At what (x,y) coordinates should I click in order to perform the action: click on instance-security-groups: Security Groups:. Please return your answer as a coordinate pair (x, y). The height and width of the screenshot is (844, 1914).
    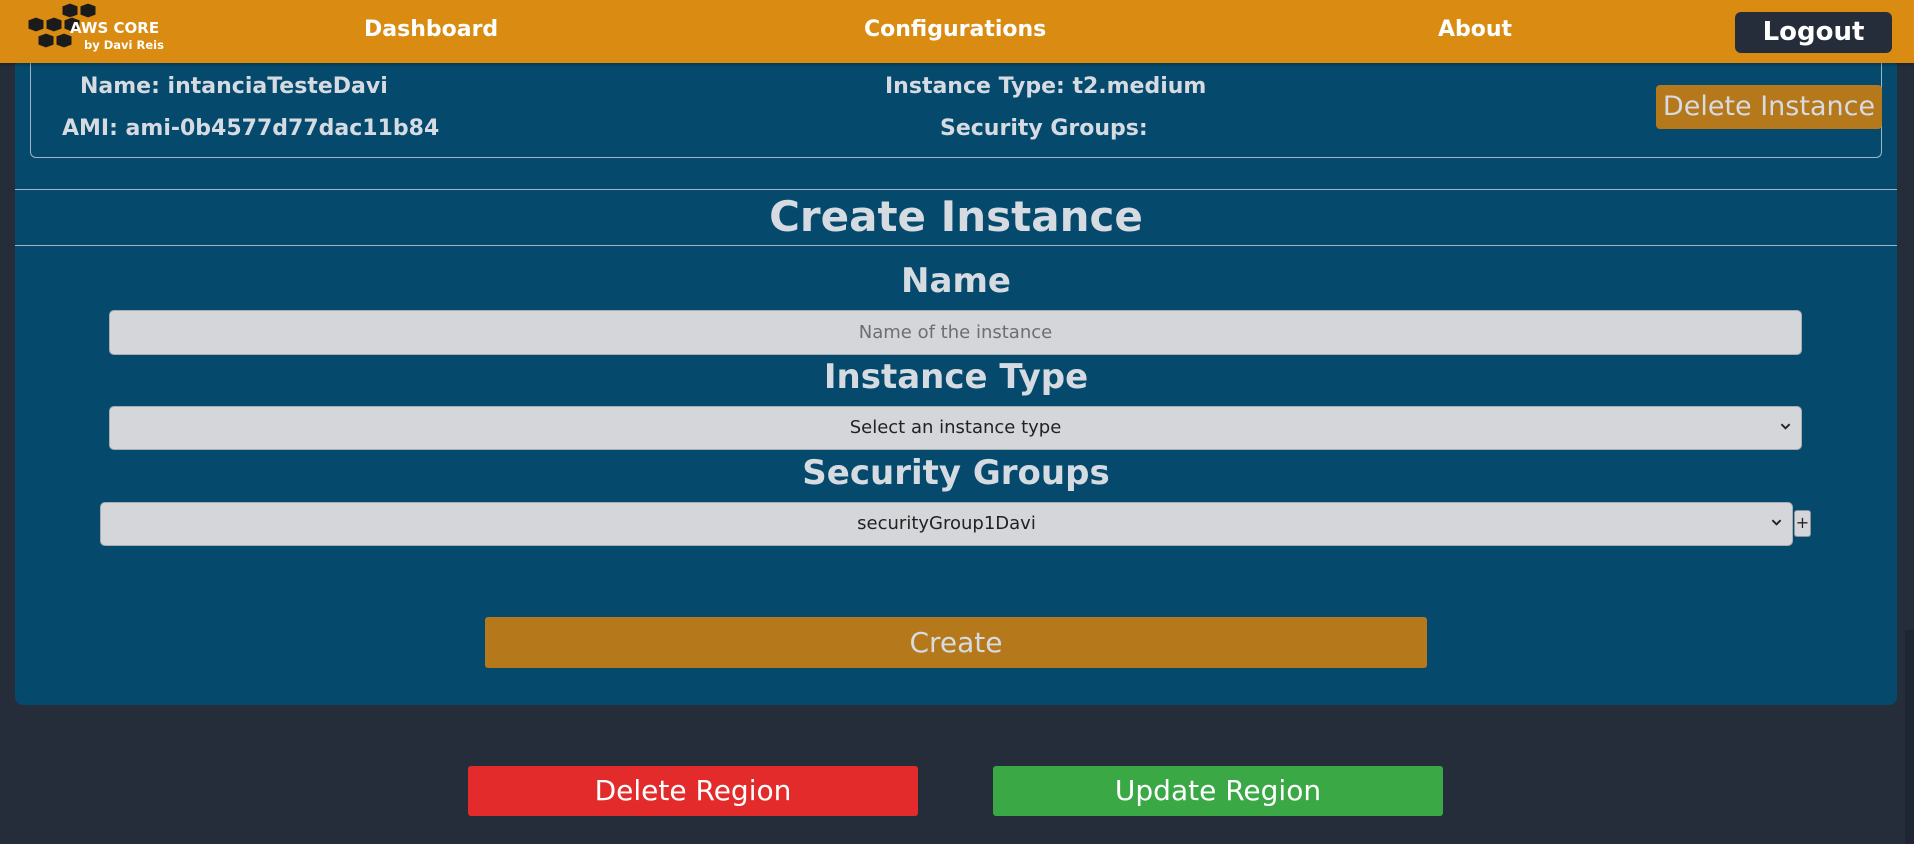
    Looking at the image, I should click on (1044, 128).